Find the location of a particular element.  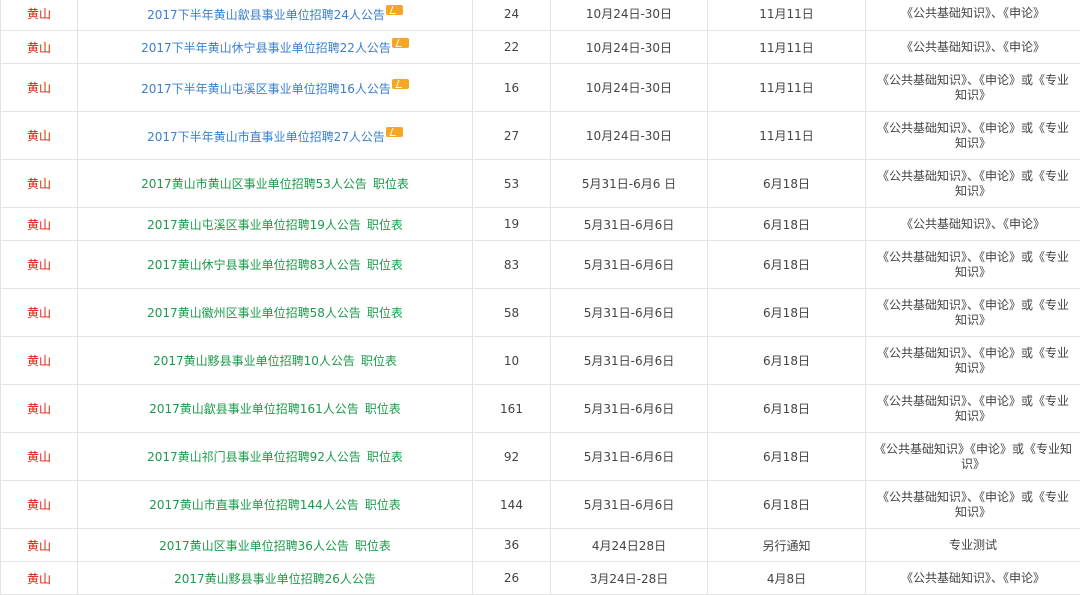

announcement-cell: 2017下半年黄山屯溪区事业单位招聘16人公告 is located at coordinates (275, 88).